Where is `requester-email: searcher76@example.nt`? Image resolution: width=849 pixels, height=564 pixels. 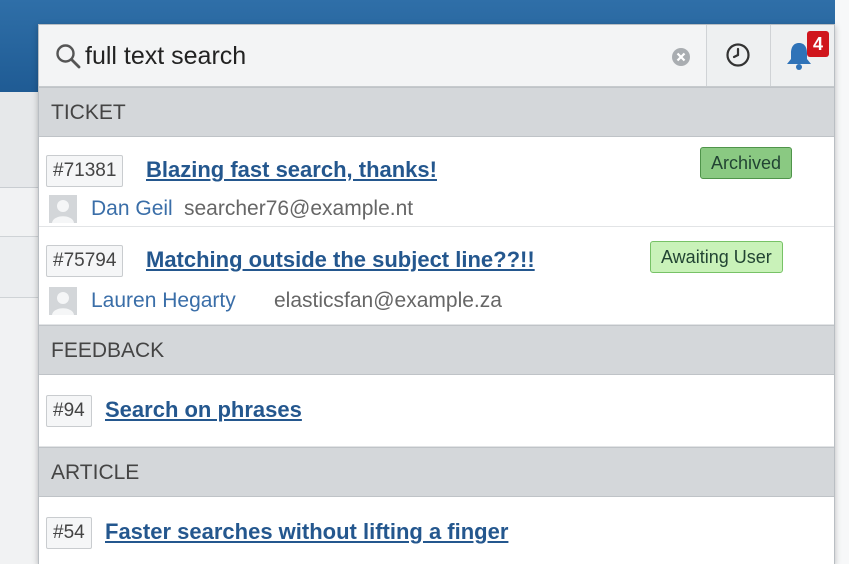 requester-email: searcher76@example.nt is located at coordinates (299, 208).